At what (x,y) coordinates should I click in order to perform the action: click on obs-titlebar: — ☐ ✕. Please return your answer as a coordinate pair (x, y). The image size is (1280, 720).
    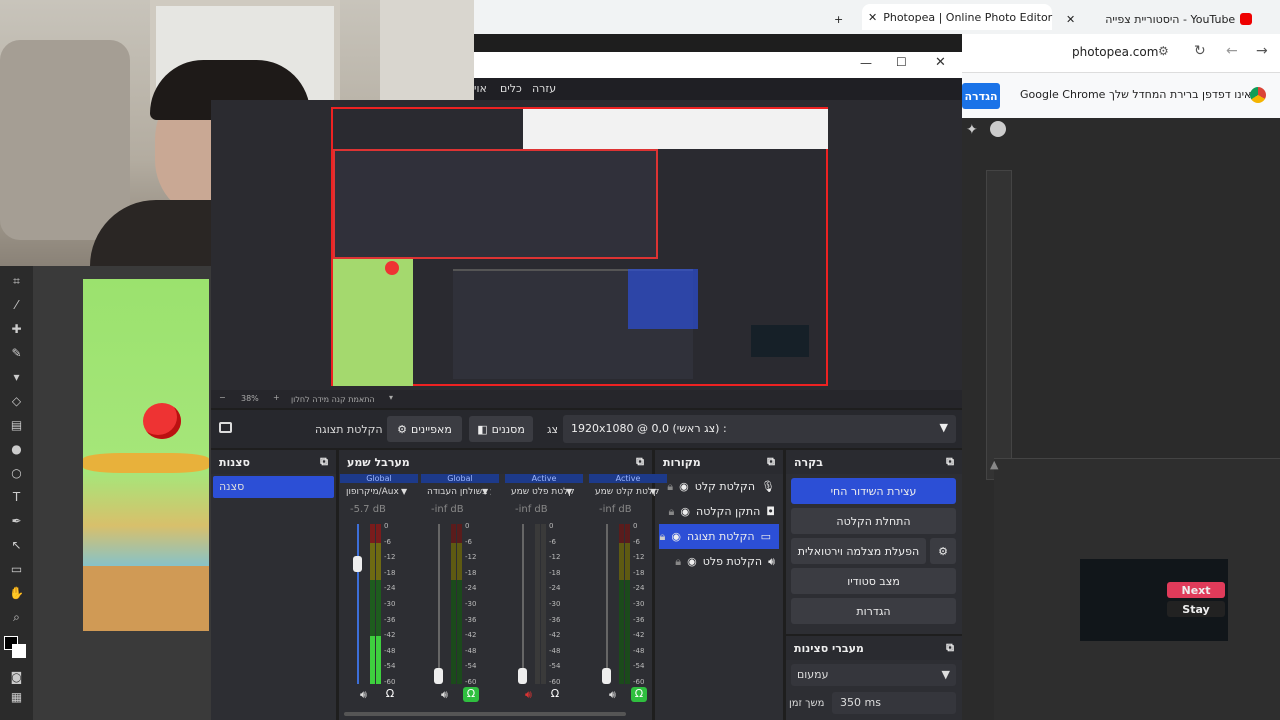
    Looking at the image, I should click on (718, 65).